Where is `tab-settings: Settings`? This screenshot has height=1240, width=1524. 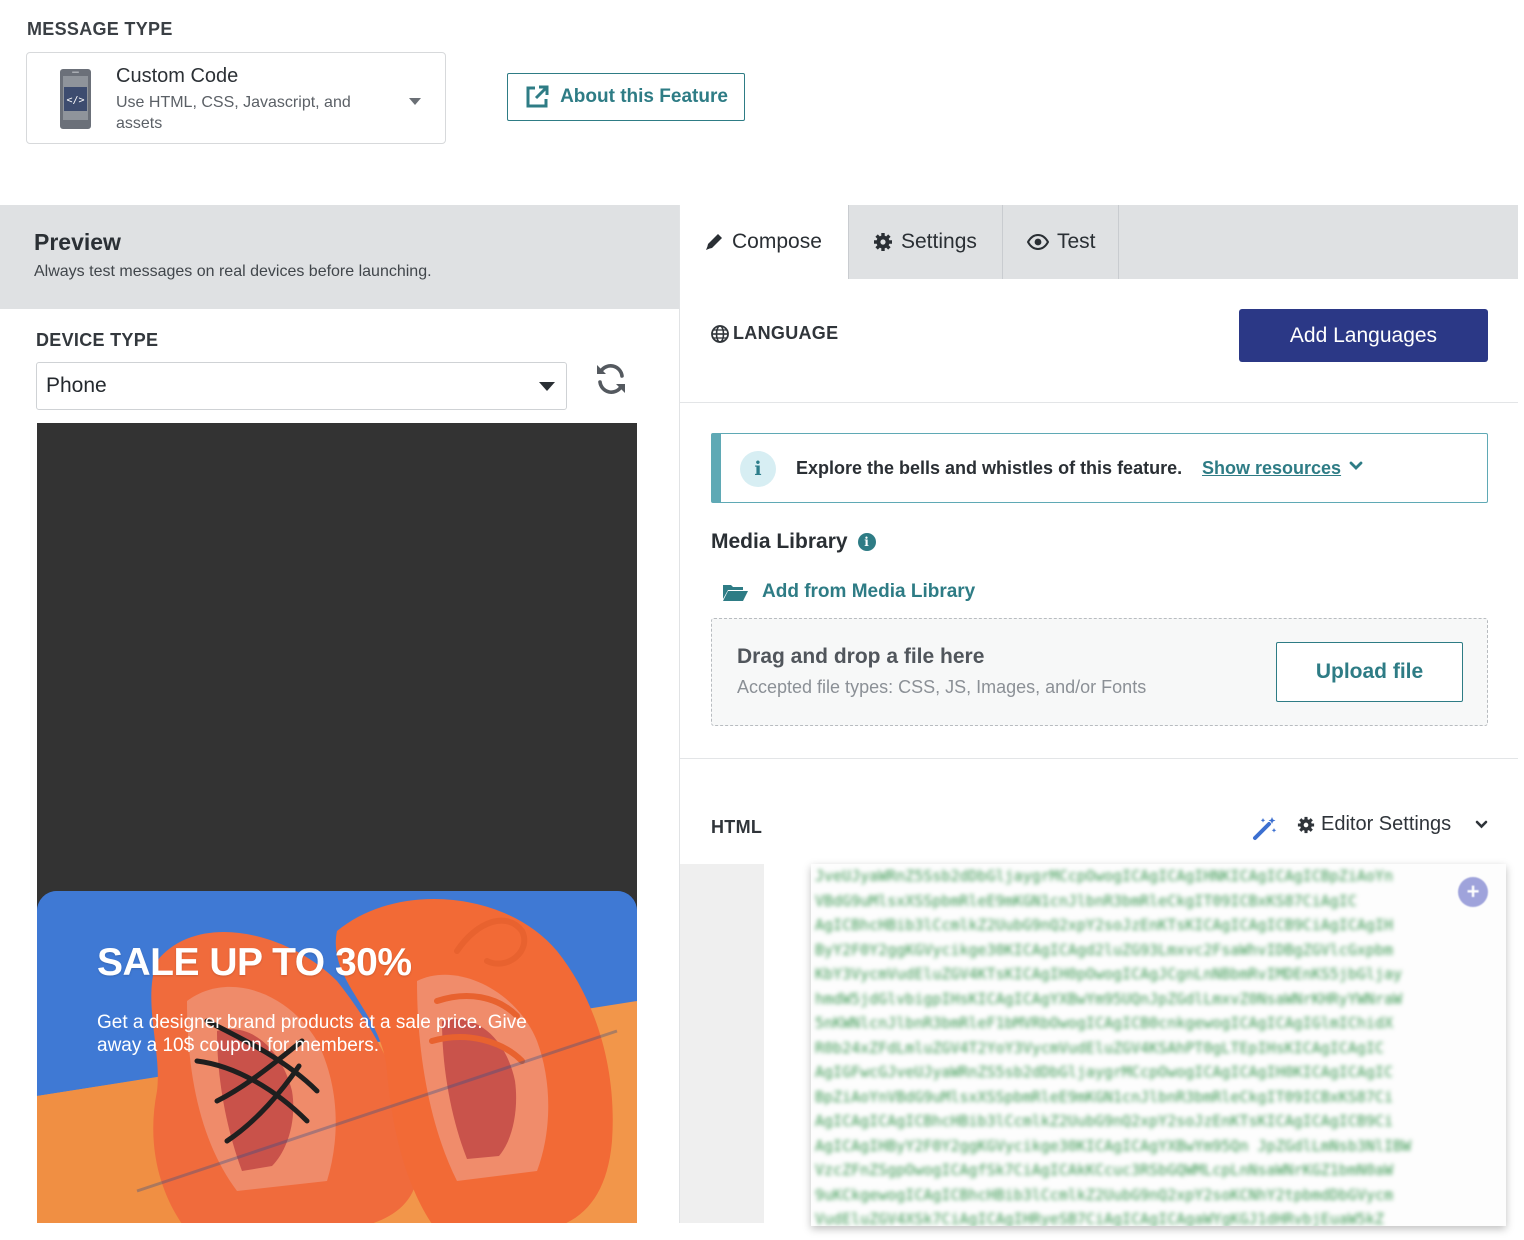 tab-settings: Settings is located at coordinates (926, 242).